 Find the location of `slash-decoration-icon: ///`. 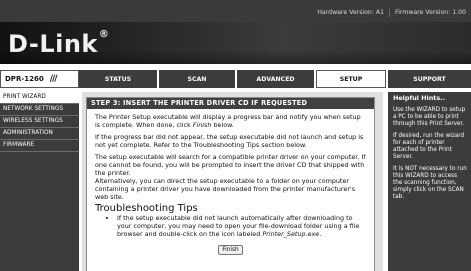

slash-decoration-icon: /// is located at coordinates (53, 79).